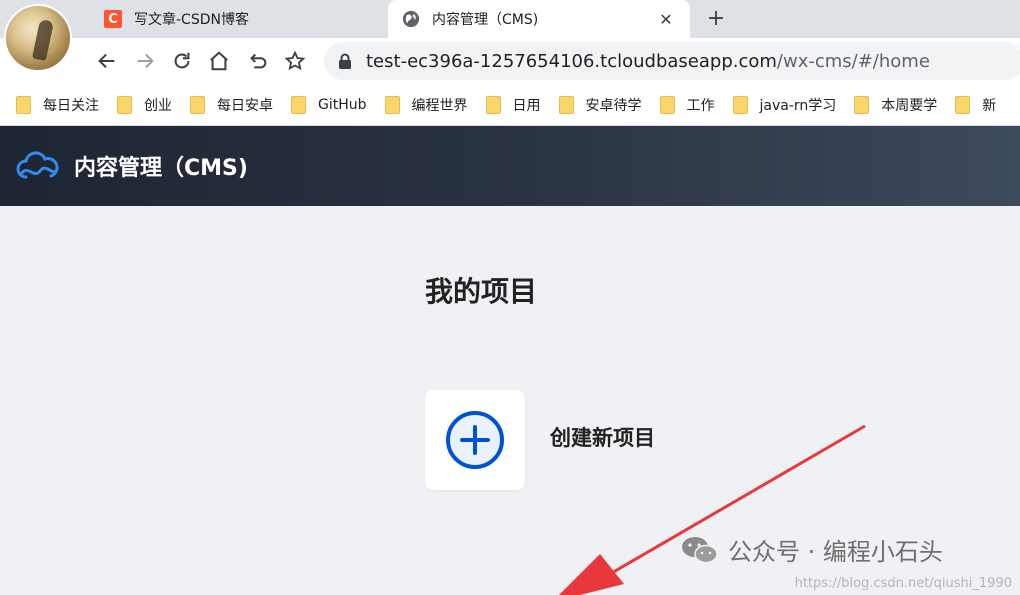  Describe the element at coordinates (245, 105) in the screenshot. I see `bookmark-label: 每日安卓` at that location.